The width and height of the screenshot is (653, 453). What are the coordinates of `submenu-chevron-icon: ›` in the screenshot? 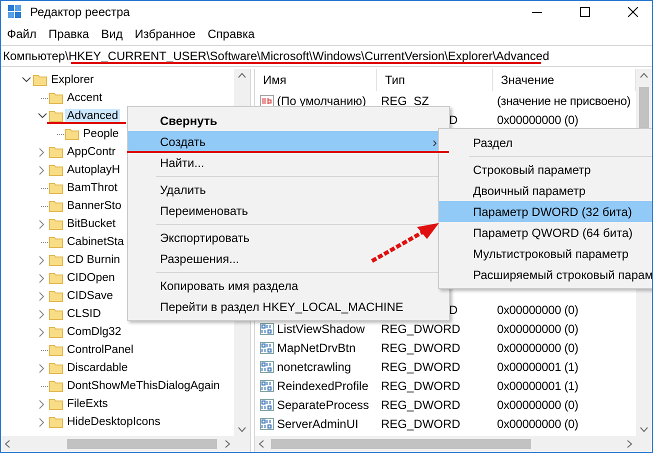 It's located at (434, 142).